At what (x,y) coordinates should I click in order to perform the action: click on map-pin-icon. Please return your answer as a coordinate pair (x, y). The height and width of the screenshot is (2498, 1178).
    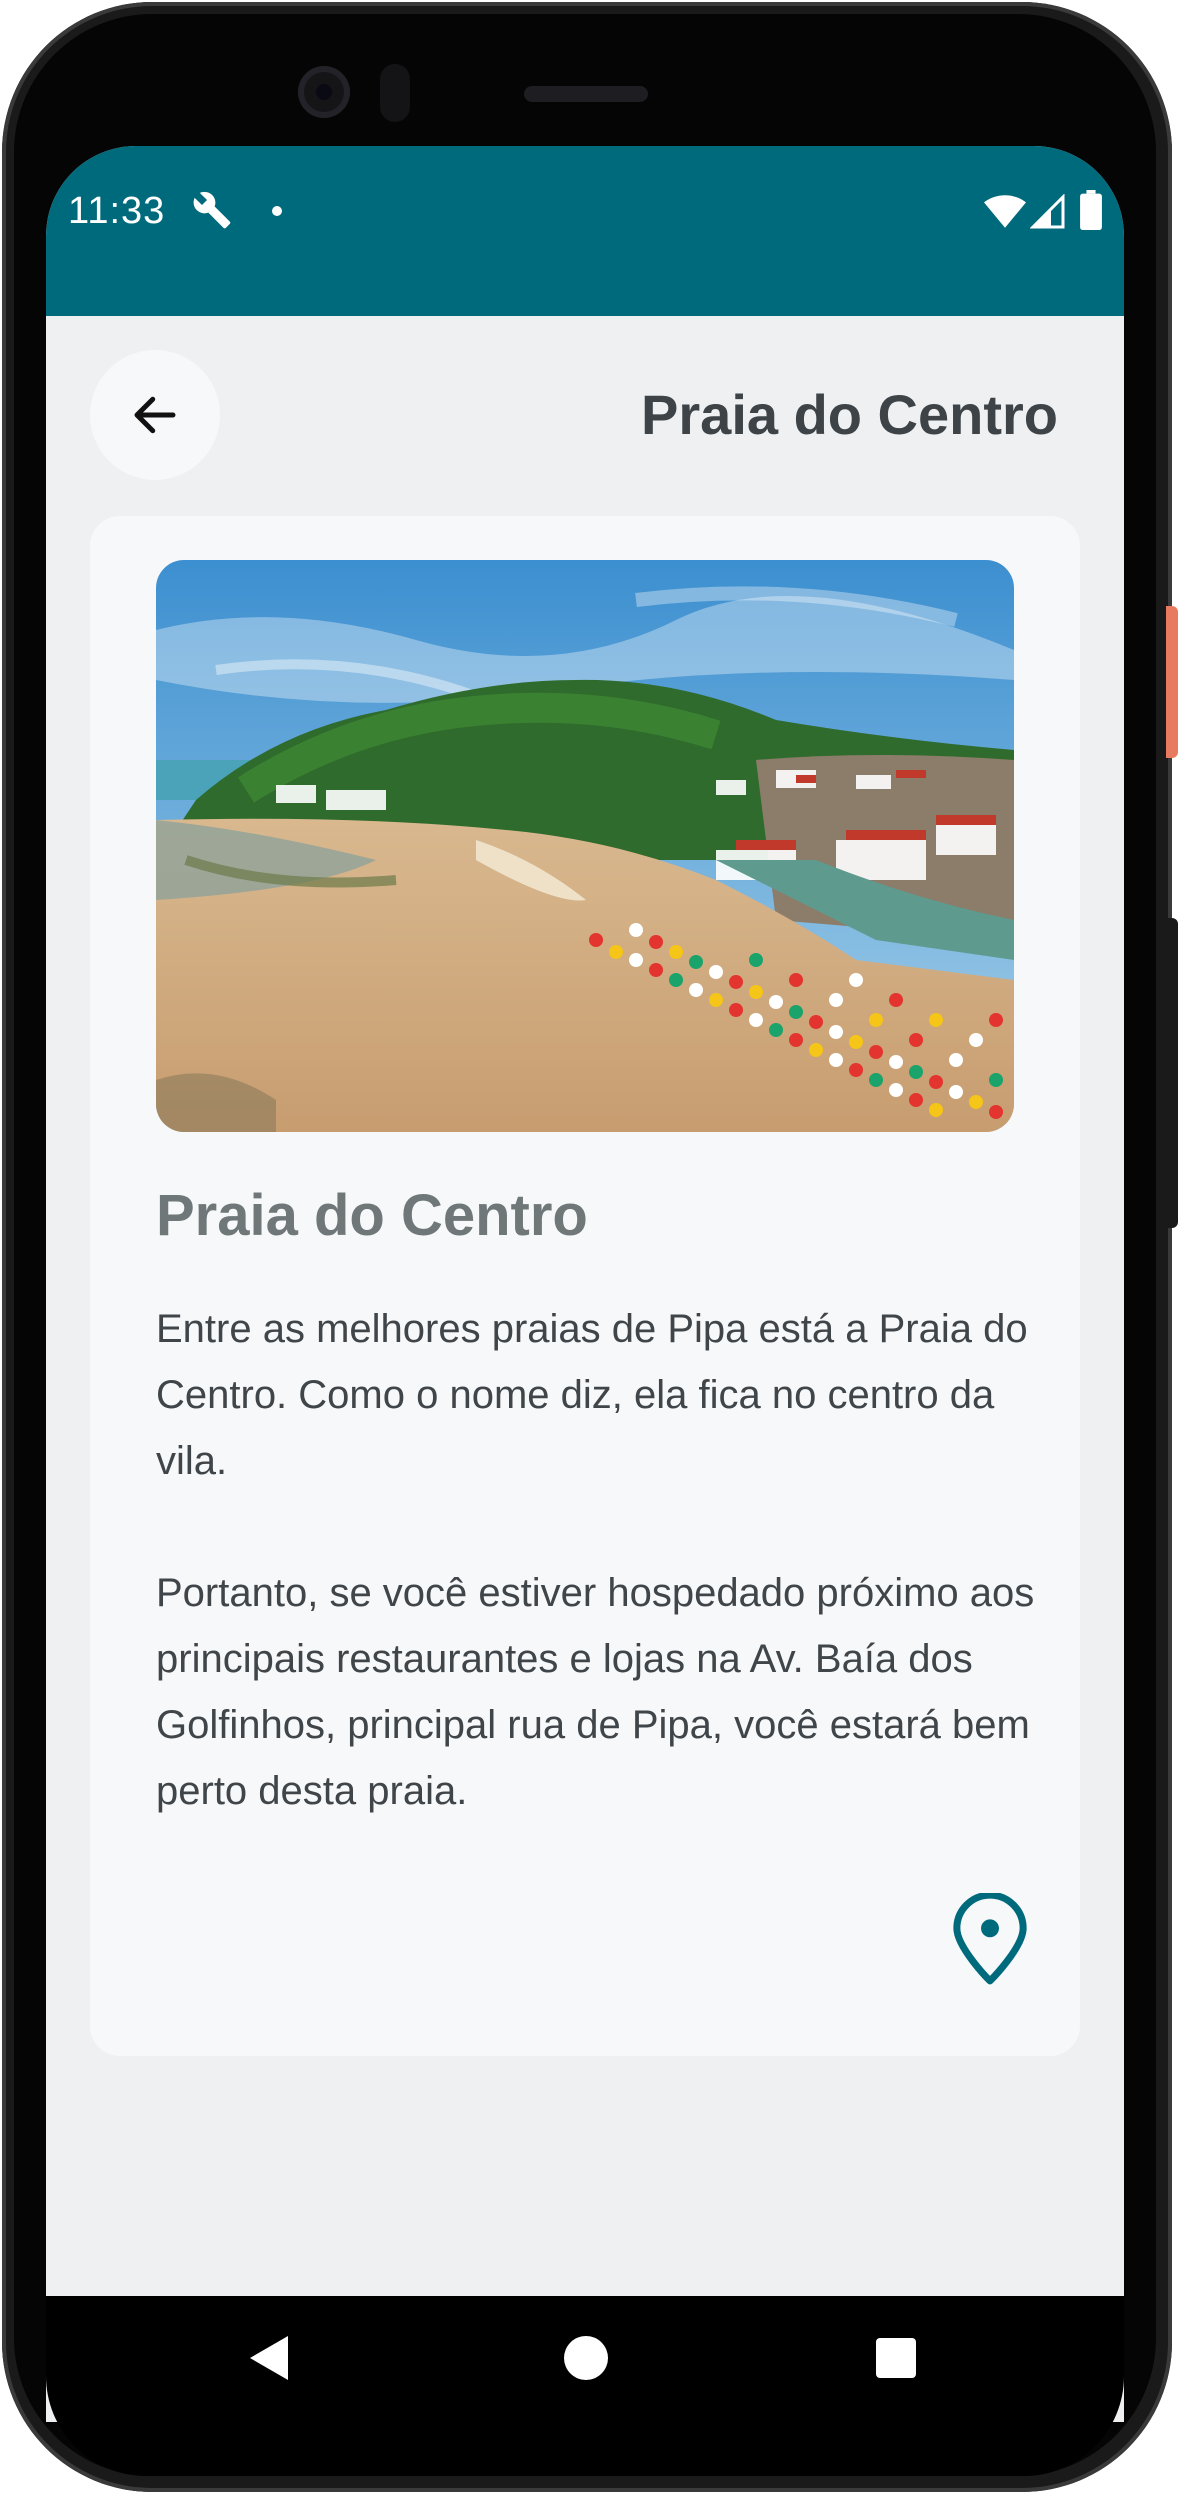
    Looking at the image, I should click on (990, 1939).